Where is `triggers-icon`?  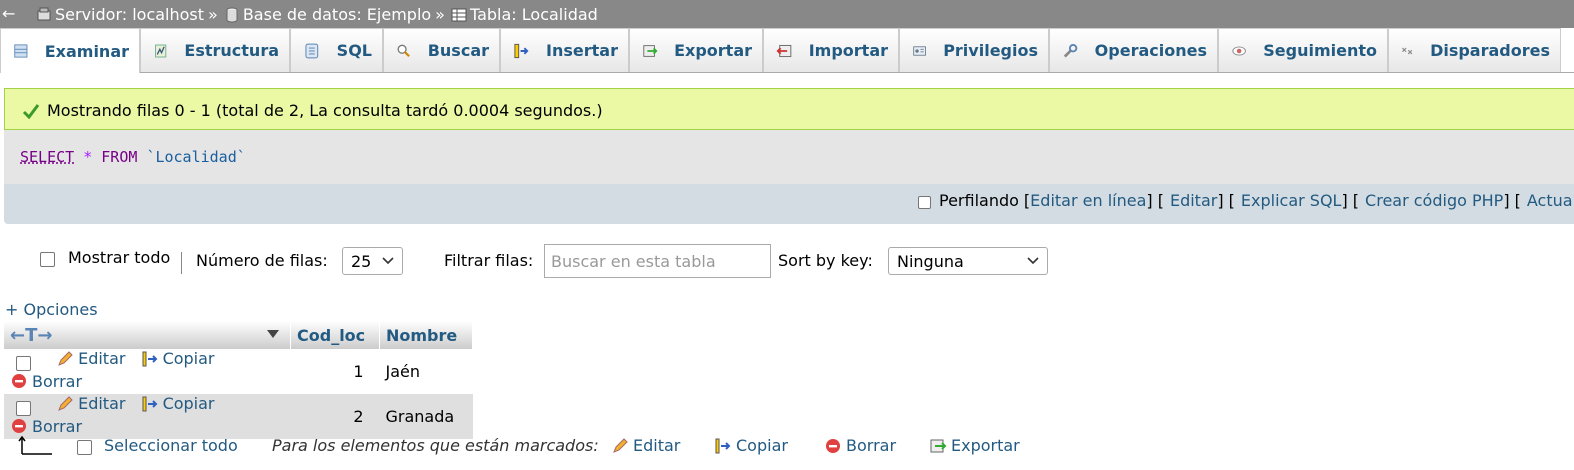
triggers-icon is located at coordinates (1407, 50).